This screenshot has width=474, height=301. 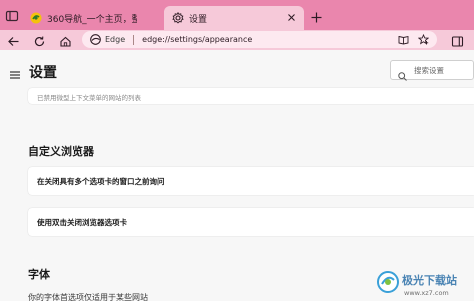 I want to click on page-title: 设置, so click(x=43, y=73).